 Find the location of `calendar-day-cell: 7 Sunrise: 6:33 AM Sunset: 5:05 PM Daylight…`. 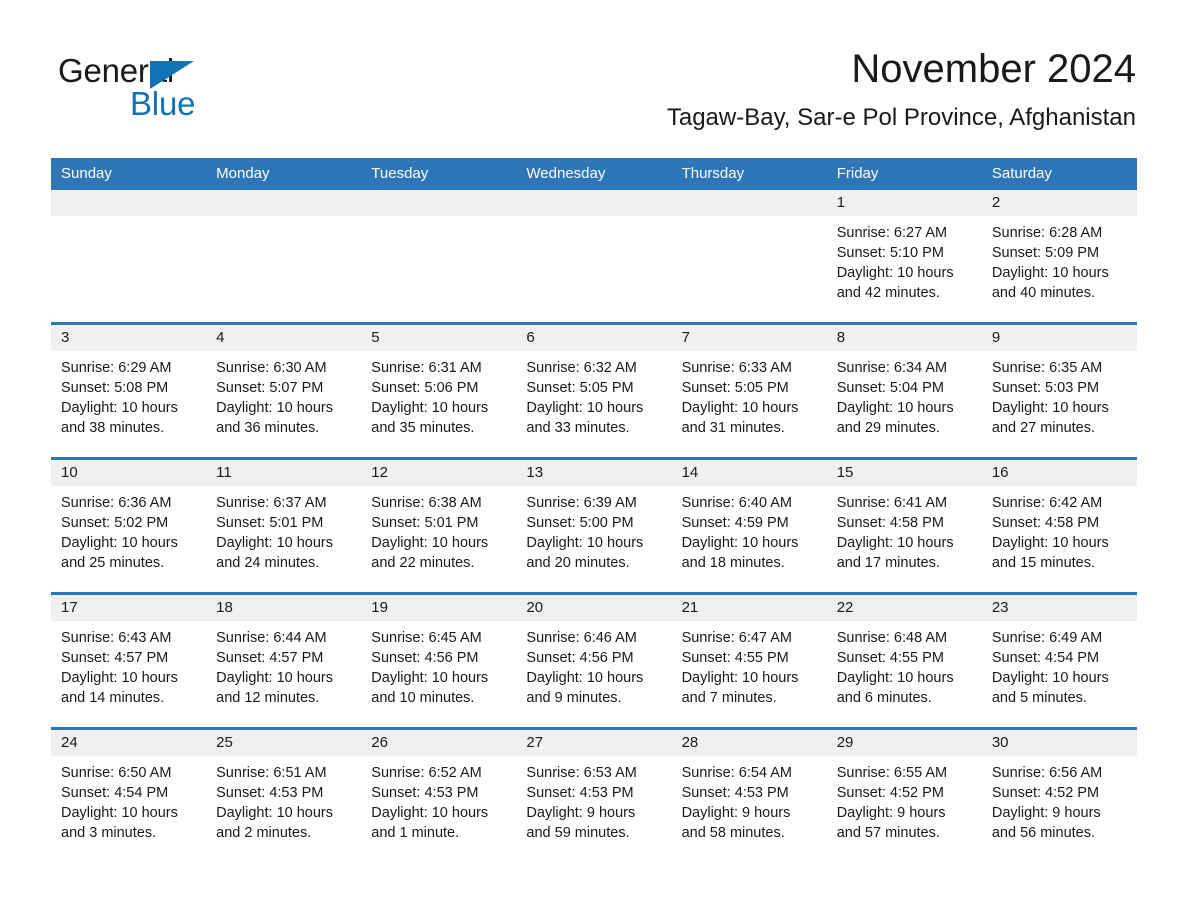

calendar-day-cell: 7 Sunrise: 6:33 AM Sunset: 5:05 PM Daylight… is located at coordinates (749, 390).